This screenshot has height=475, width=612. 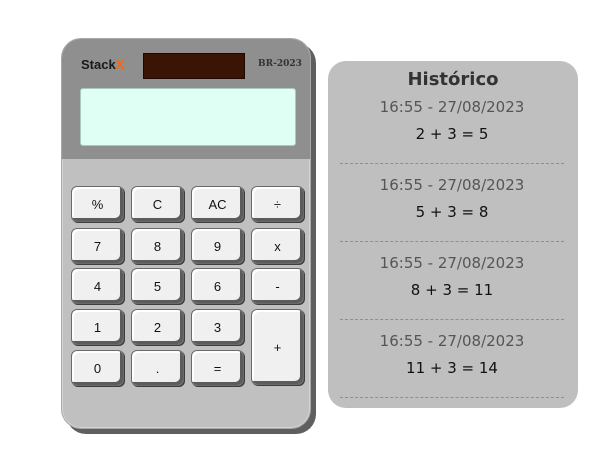 I want to click on brand-accent: X, so click(x=120, y=64).